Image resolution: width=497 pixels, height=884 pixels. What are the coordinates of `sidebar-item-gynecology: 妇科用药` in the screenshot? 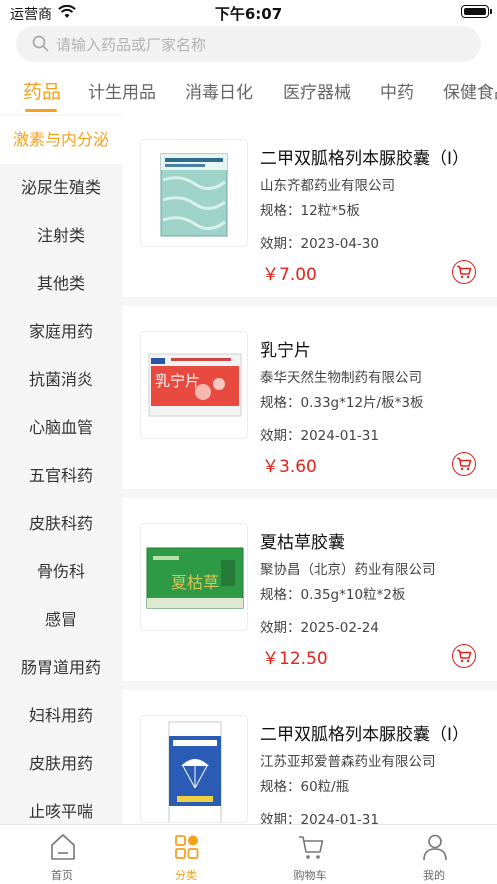 It's located at (61, 716).